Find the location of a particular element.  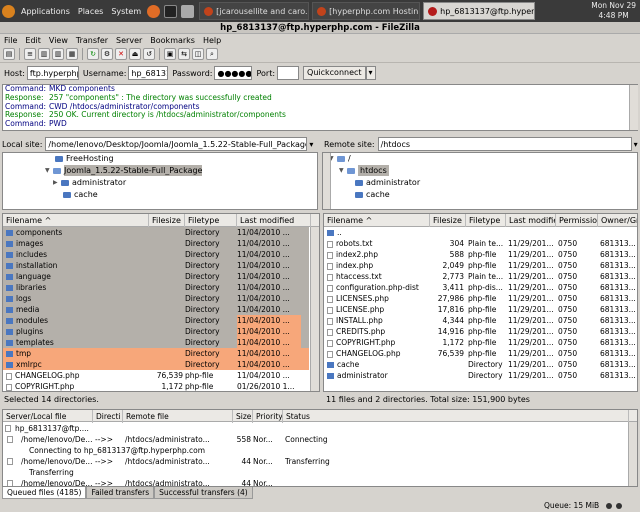

log-scrollbar is located at coordinates (633, 107).